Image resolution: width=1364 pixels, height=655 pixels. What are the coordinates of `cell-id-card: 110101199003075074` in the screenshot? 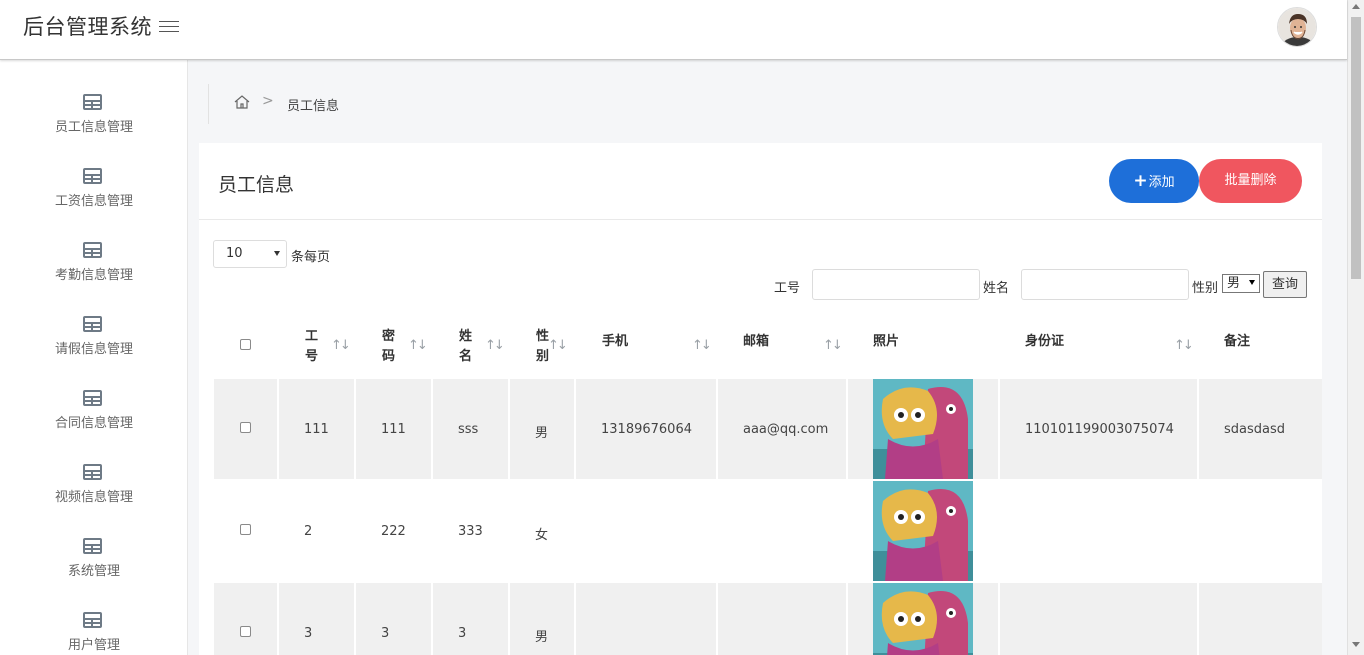 It's located at (1099, 429).